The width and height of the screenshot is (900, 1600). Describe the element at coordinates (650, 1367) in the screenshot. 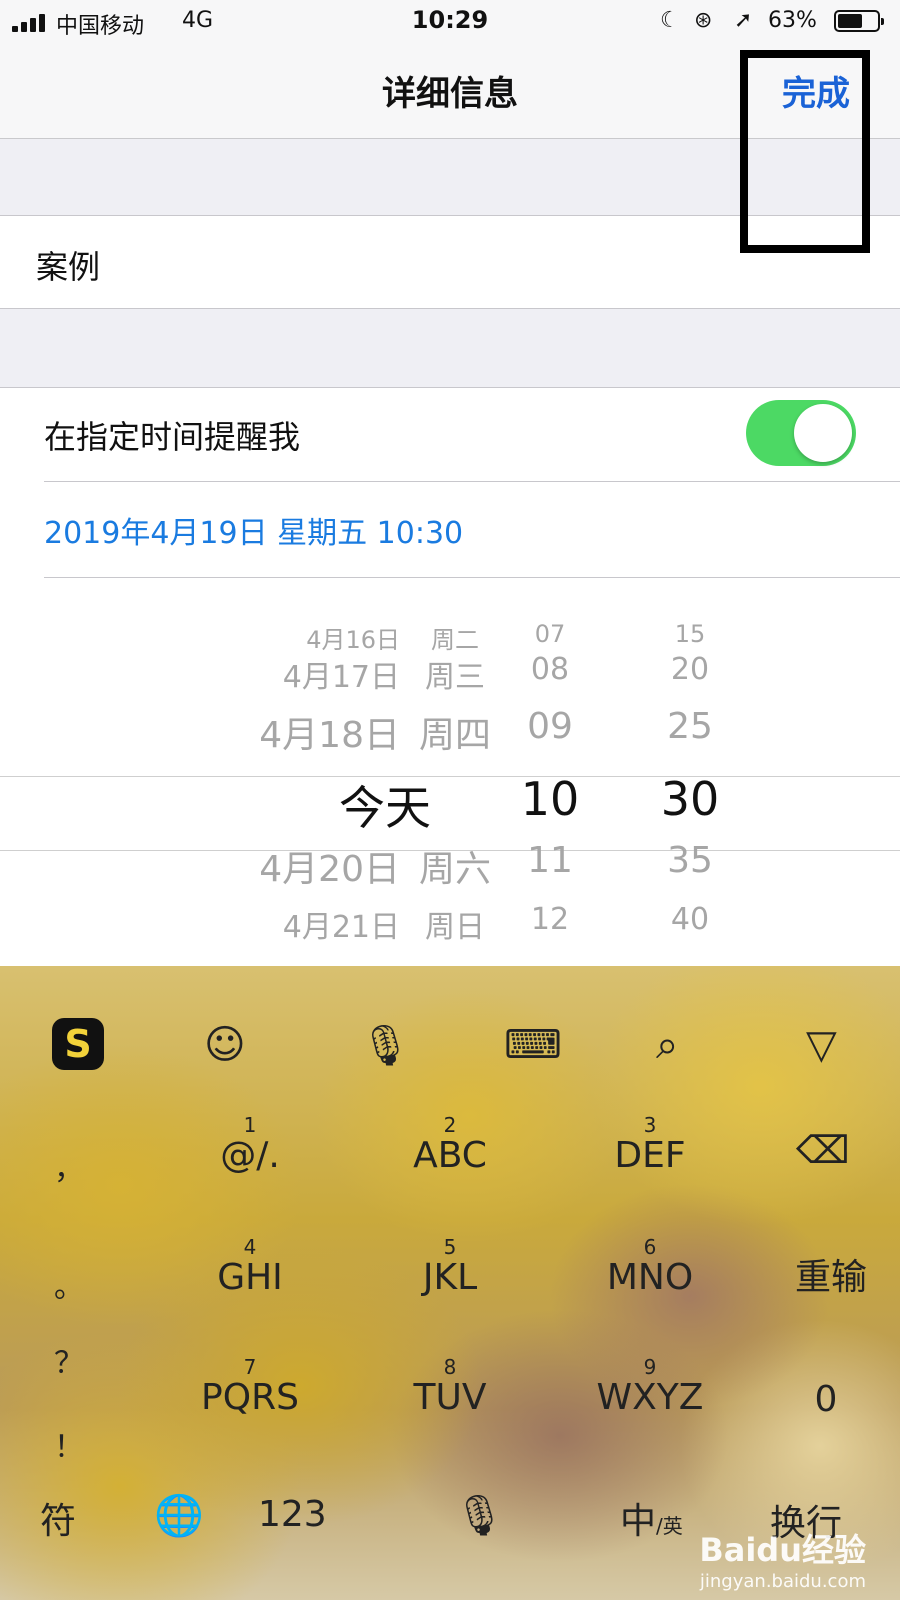

I see `key-number: 9` at that location.